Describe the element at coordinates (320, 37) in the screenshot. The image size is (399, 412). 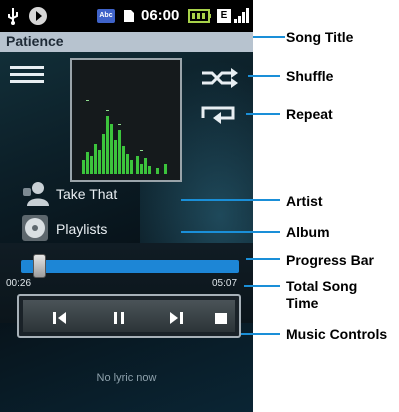
I see `label-song-title: Song Title` at that location.